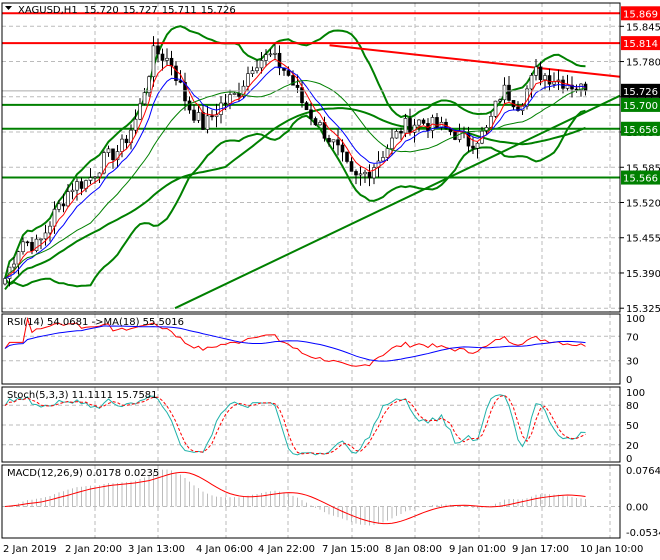 The width and height of the screenshot is (660, 560). Describe the element at coordinates (295, 343) in the screenshot. I see `rsi-ma-line` at that location.